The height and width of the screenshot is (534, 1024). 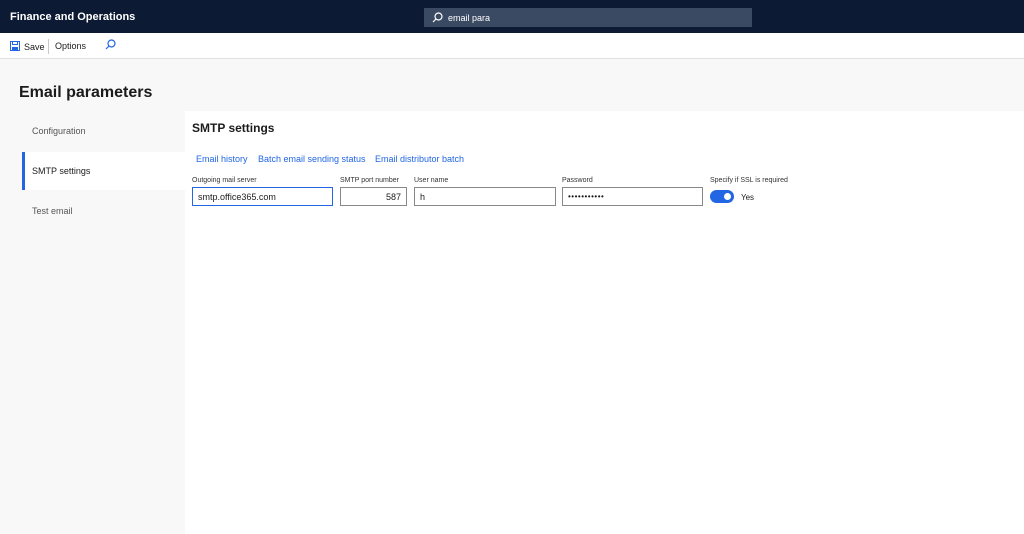 What do you see at coordinates (72, 17) in the screenshot?
I see `app-title: Finance and Operations` at bounding box center [72, 17].